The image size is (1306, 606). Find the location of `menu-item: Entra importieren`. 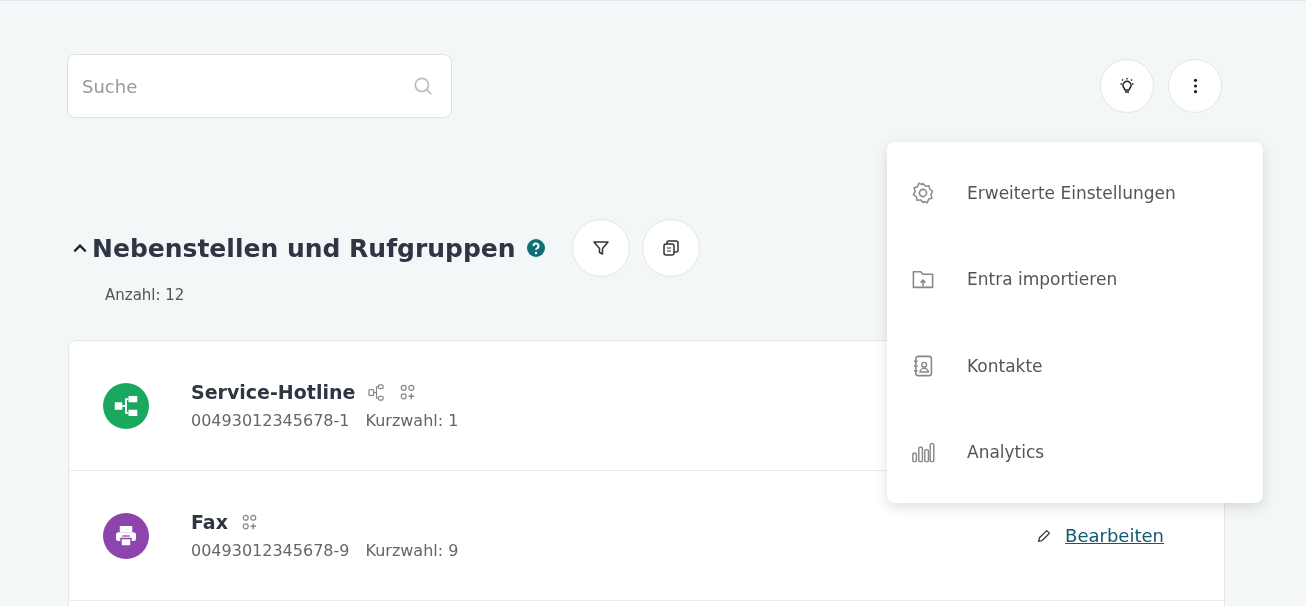

menu-item: Entra importieren is located at coordinates (1075, 279).